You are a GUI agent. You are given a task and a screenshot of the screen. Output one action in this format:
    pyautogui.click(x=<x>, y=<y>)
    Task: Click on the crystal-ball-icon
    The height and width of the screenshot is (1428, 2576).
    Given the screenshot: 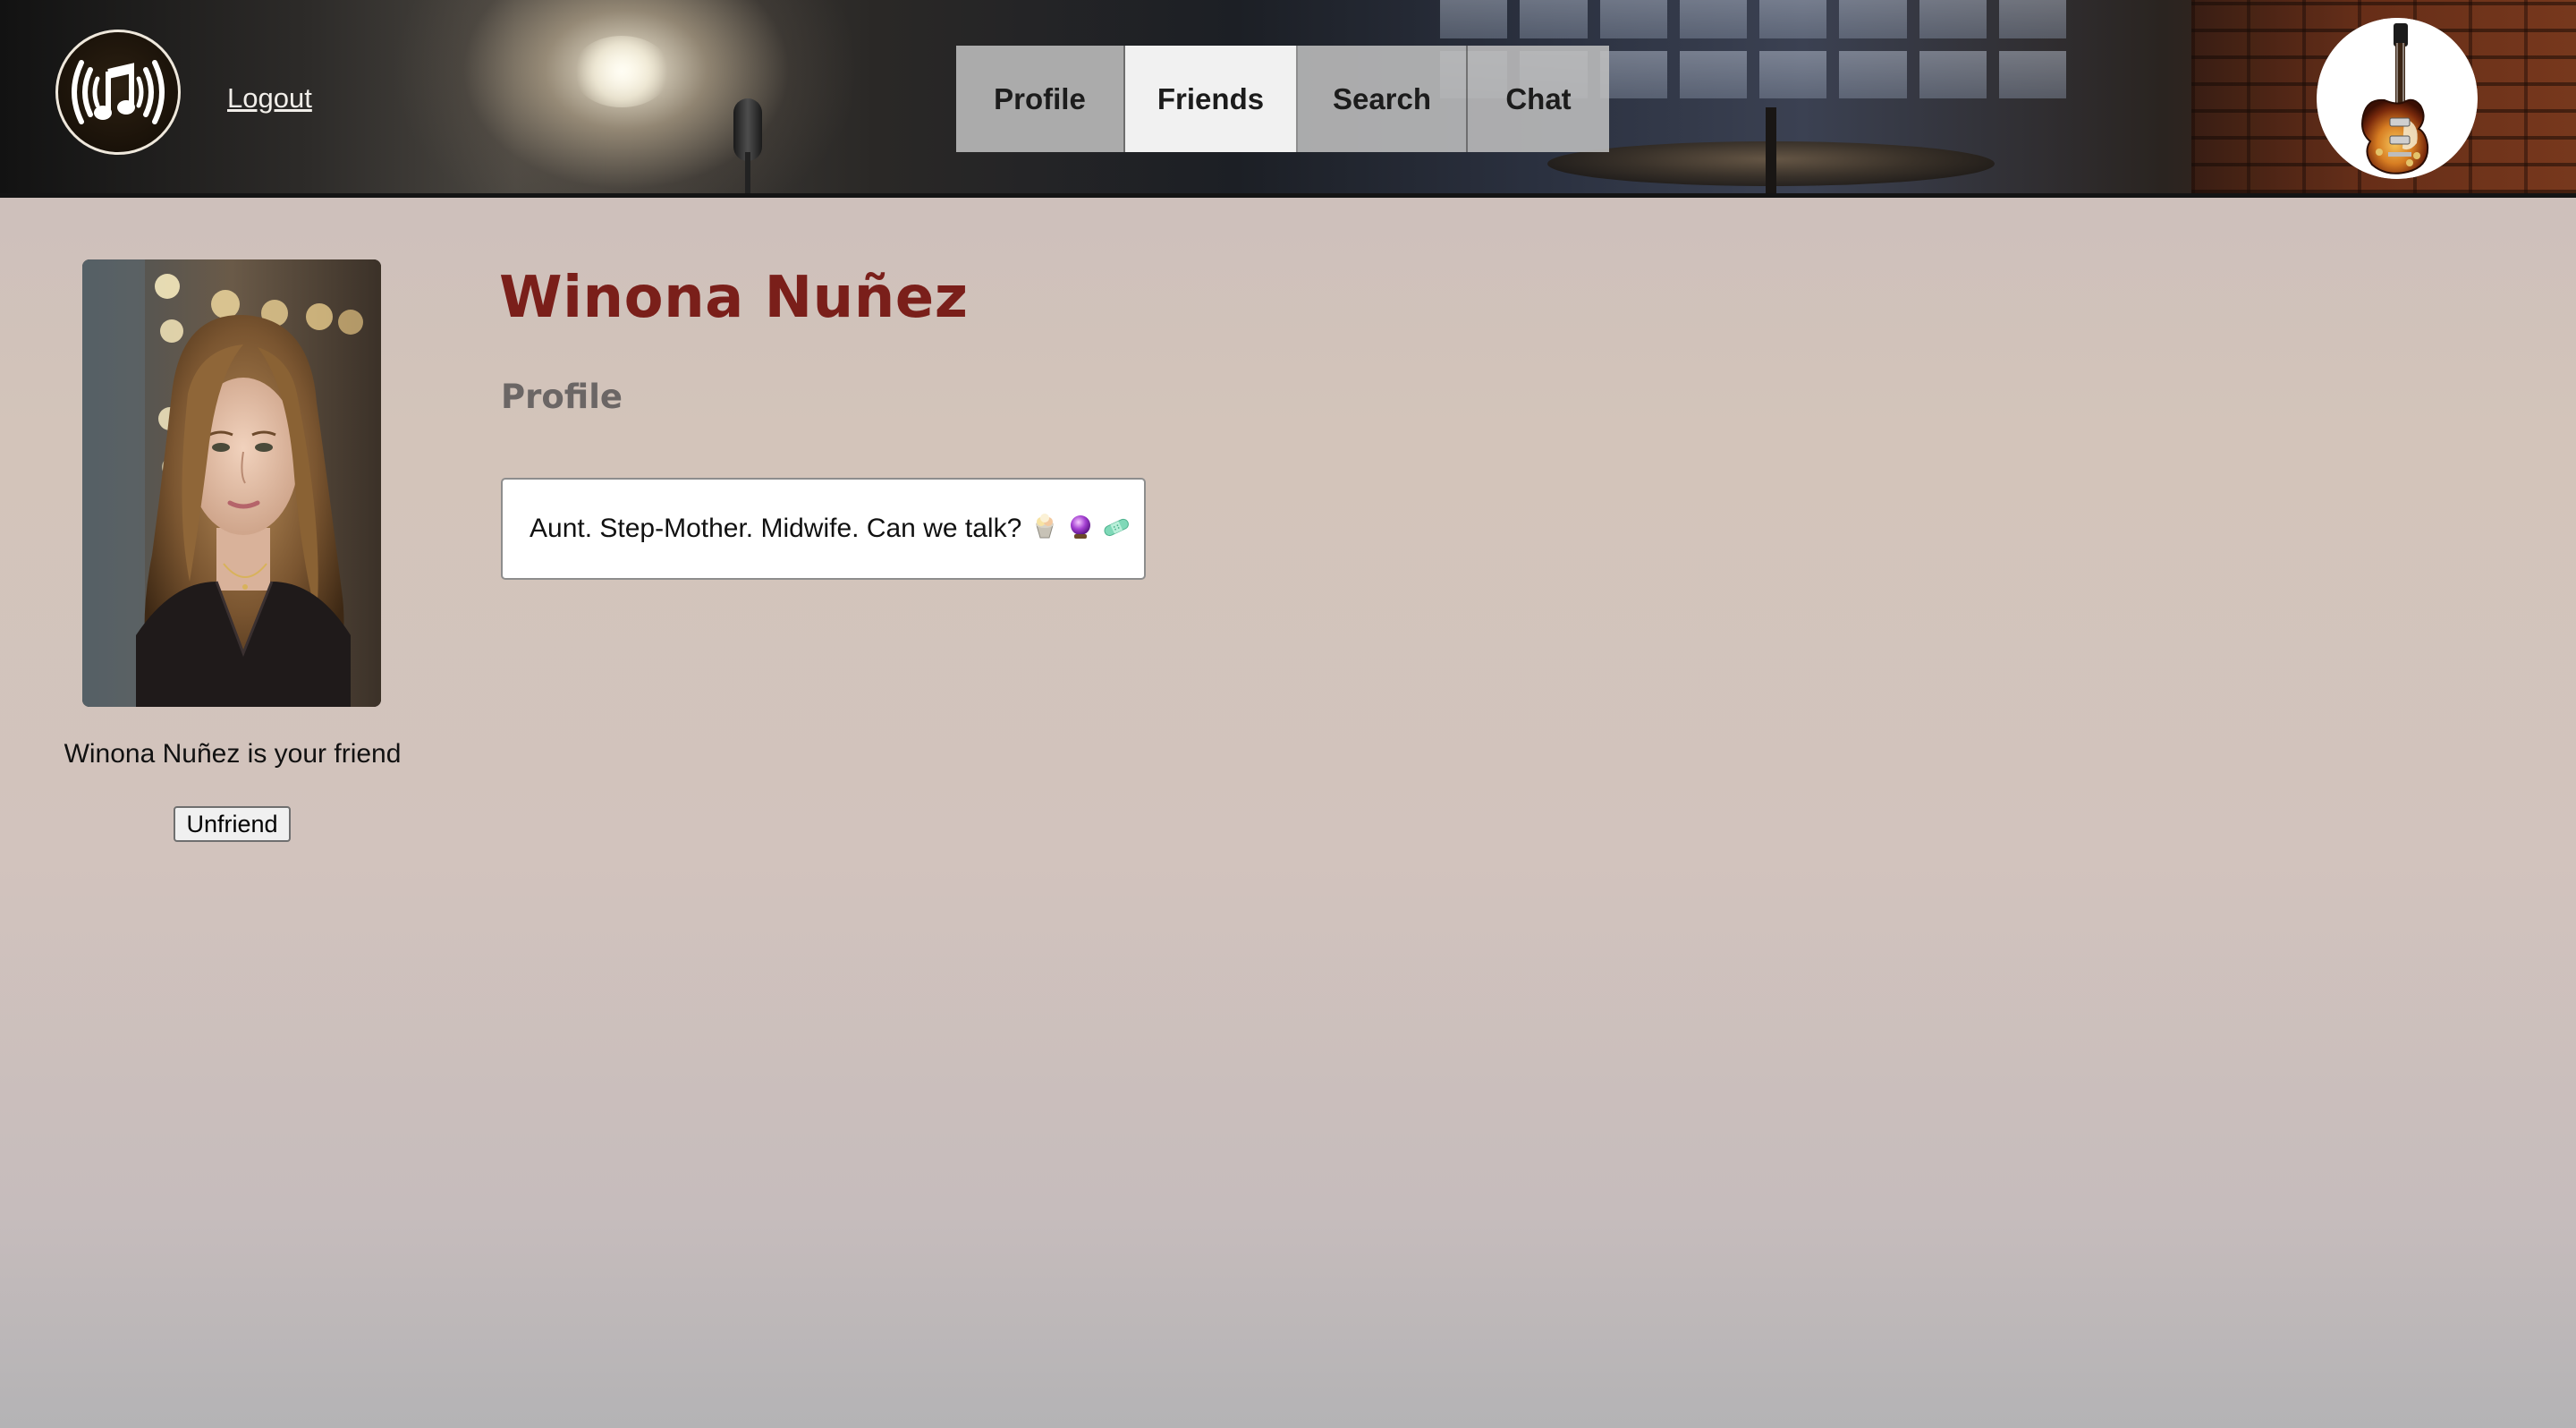 What is the action you would take?
    pyautogui.click(x=1080, y=529)
    